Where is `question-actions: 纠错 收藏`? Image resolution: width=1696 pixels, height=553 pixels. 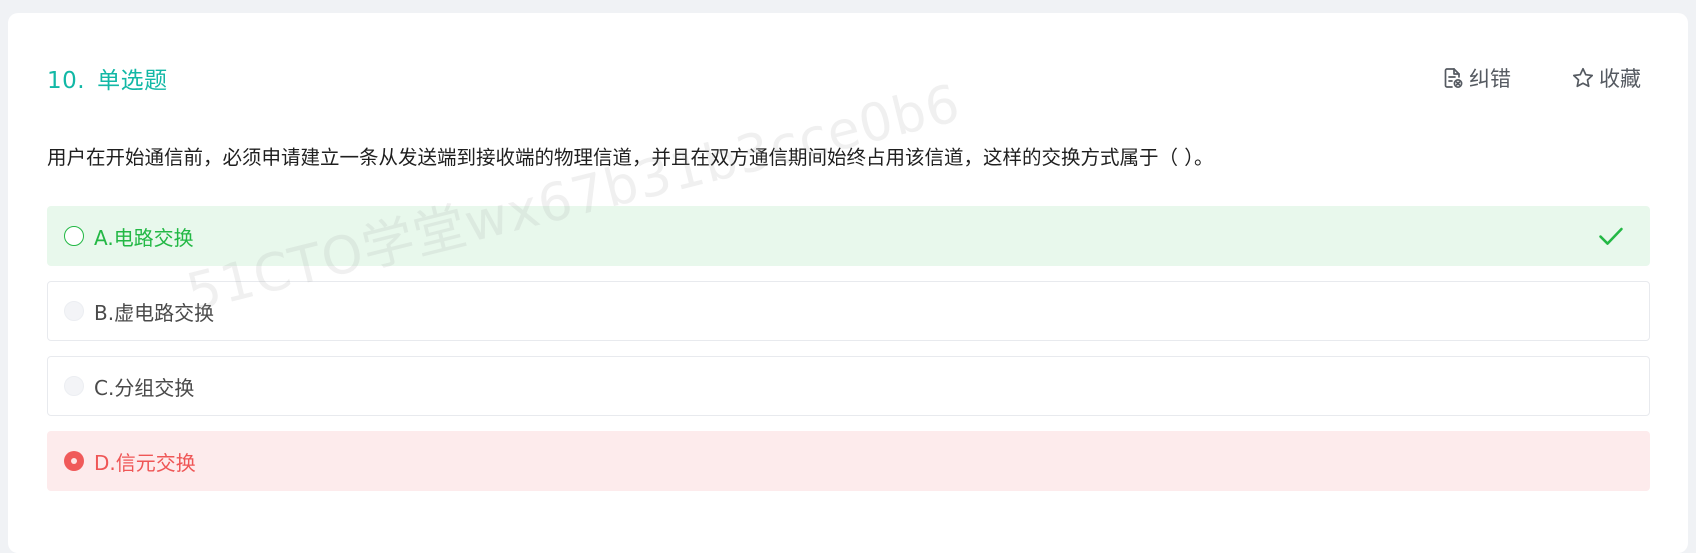 question-actions: 纠错 收藏 is located at coordinates (1541, 78).